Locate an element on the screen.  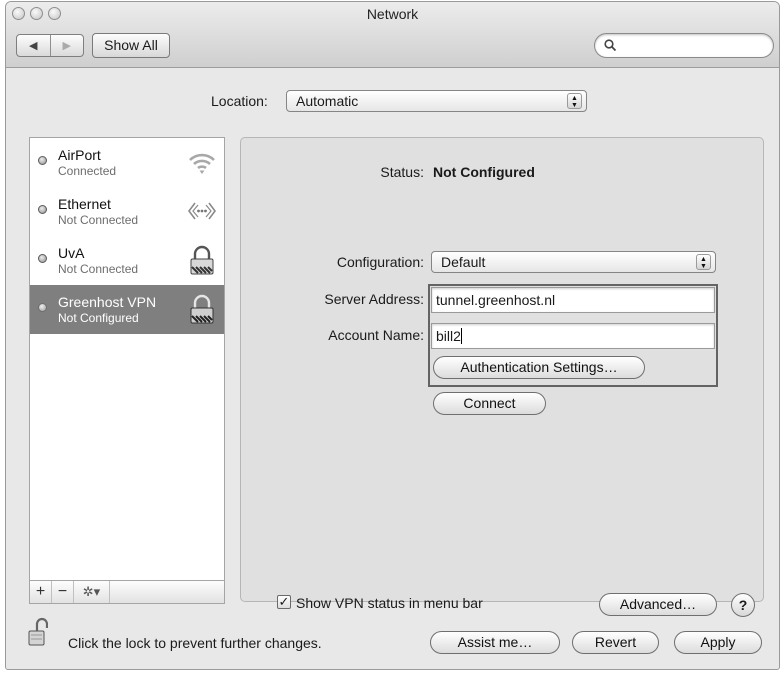
revert-button: Revert is located at coordinates (615, 642).